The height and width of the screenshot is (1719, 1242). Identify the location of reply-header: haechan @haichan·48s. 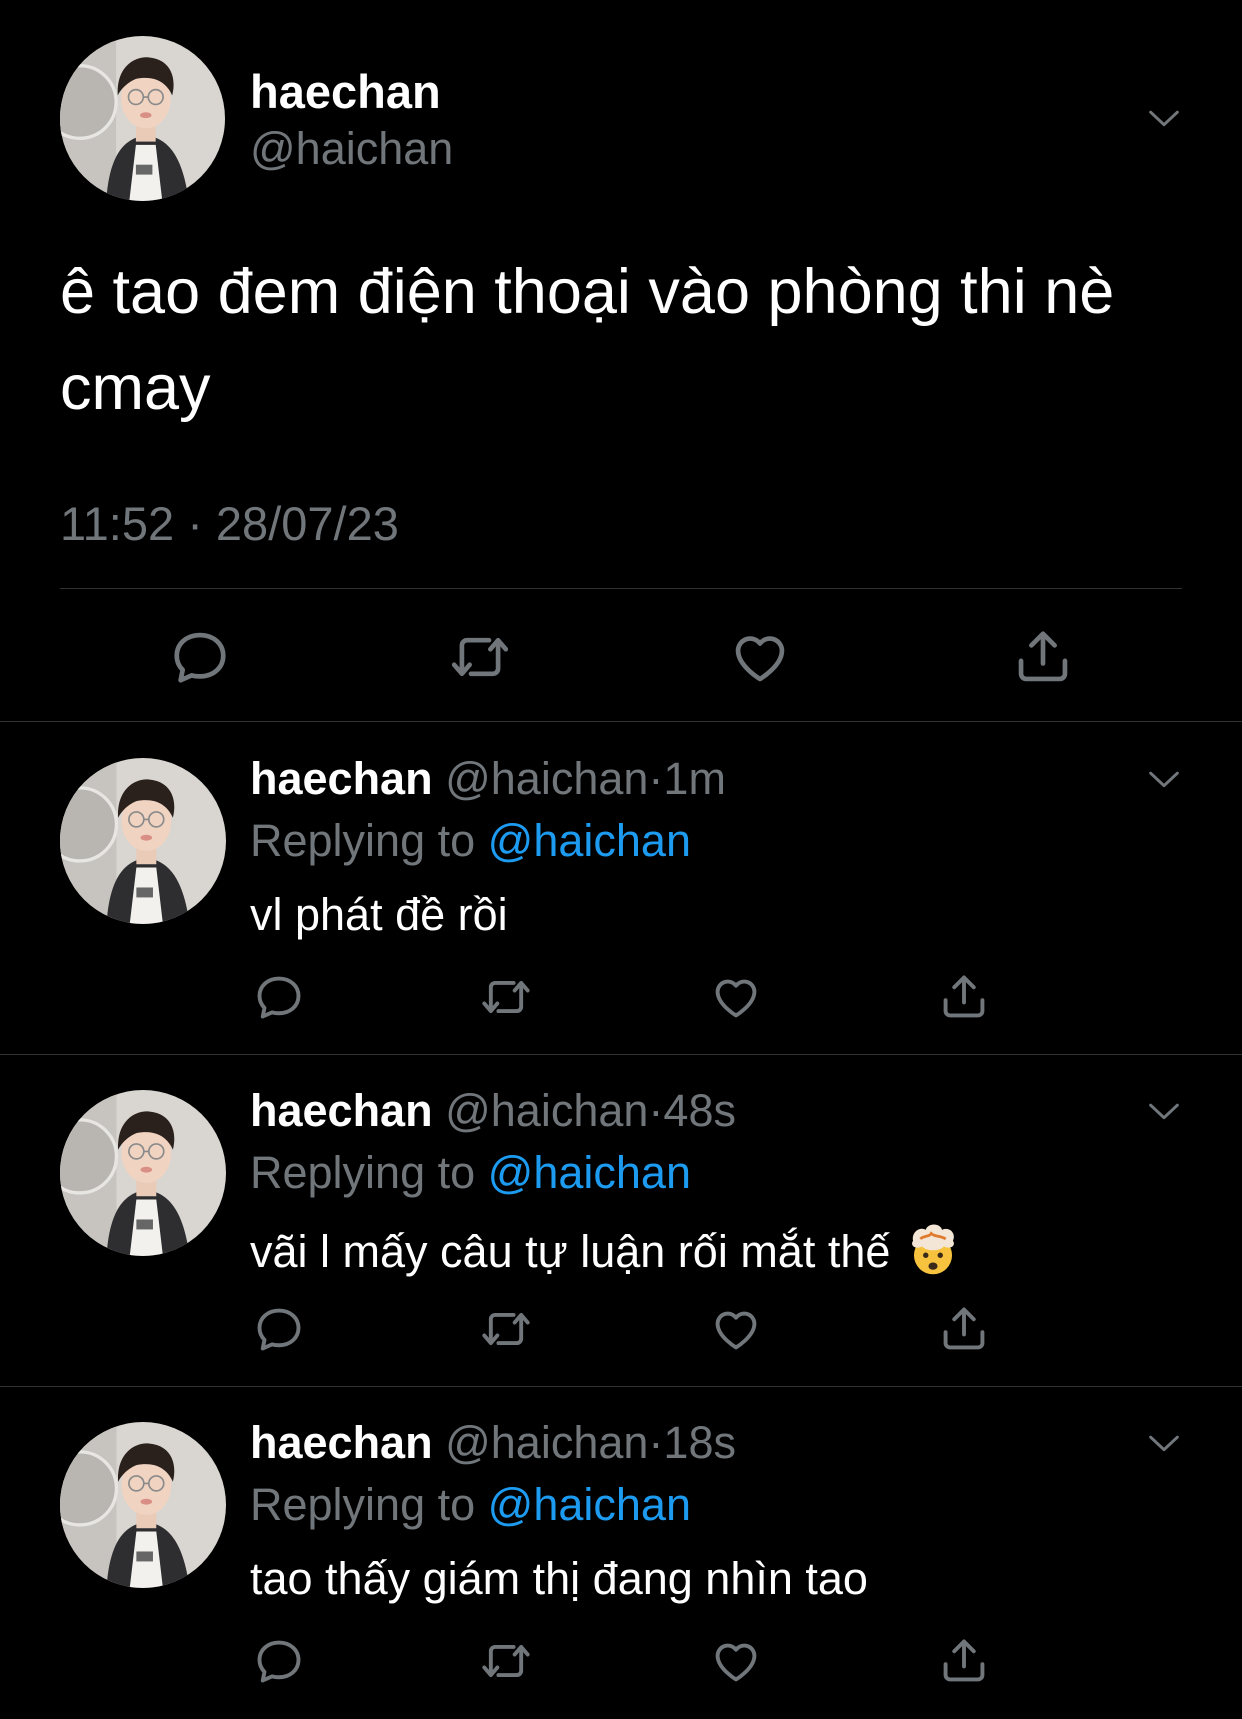
(493, 1111).